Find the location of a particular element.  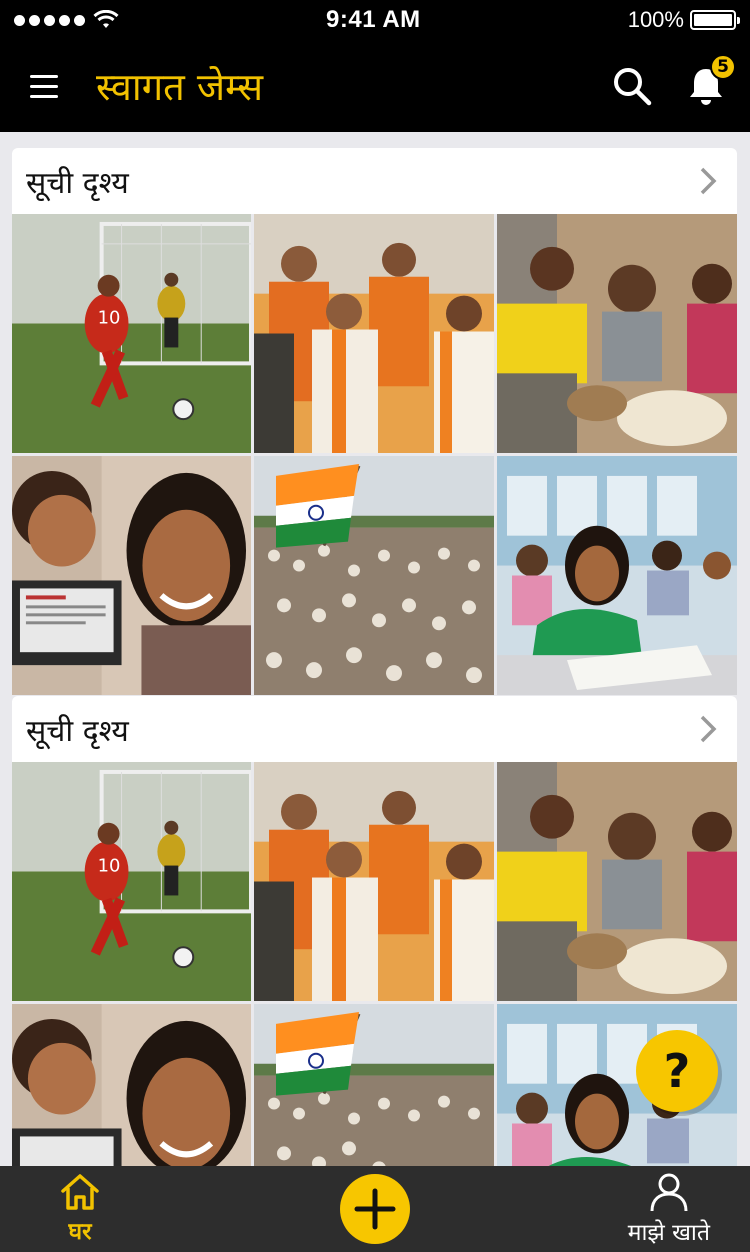

help-button: ? is located at coordinates (677, 1071).